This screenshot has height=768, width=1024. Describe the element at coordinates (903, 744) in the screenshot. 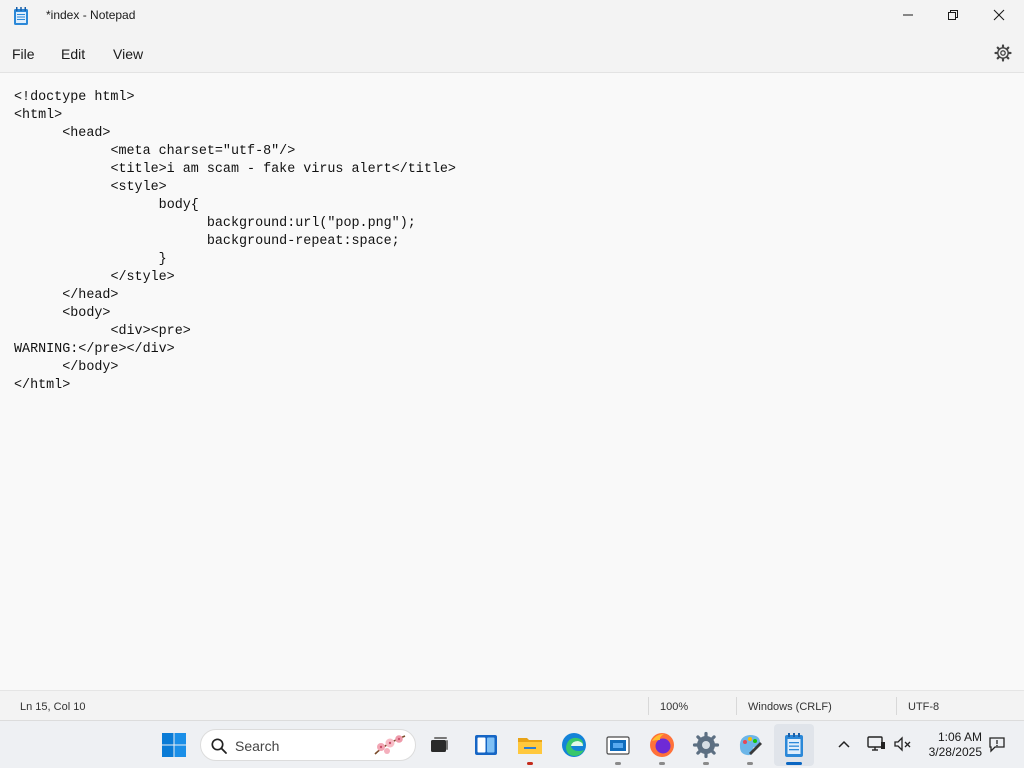

I see `volume-muted-icon` at that location.